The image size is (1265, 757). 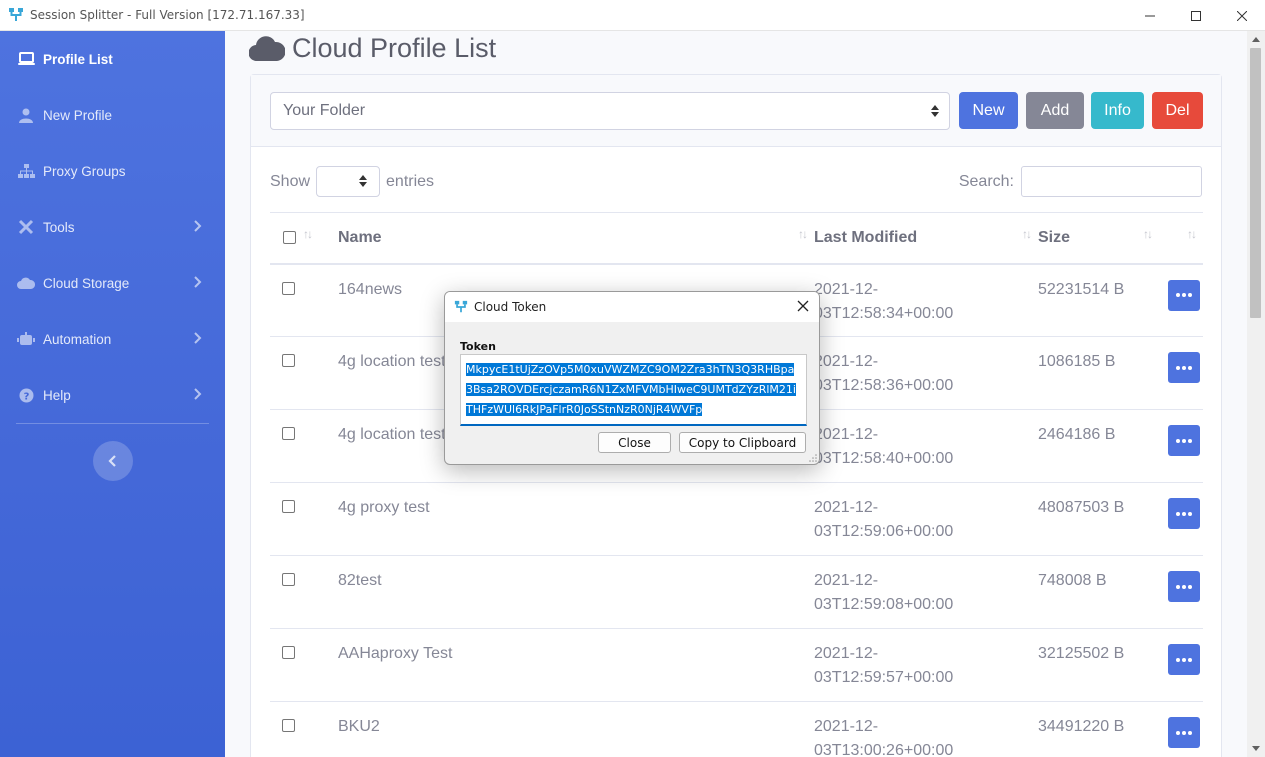 I want to click on column-label: Name, so click(x=360, y=237).